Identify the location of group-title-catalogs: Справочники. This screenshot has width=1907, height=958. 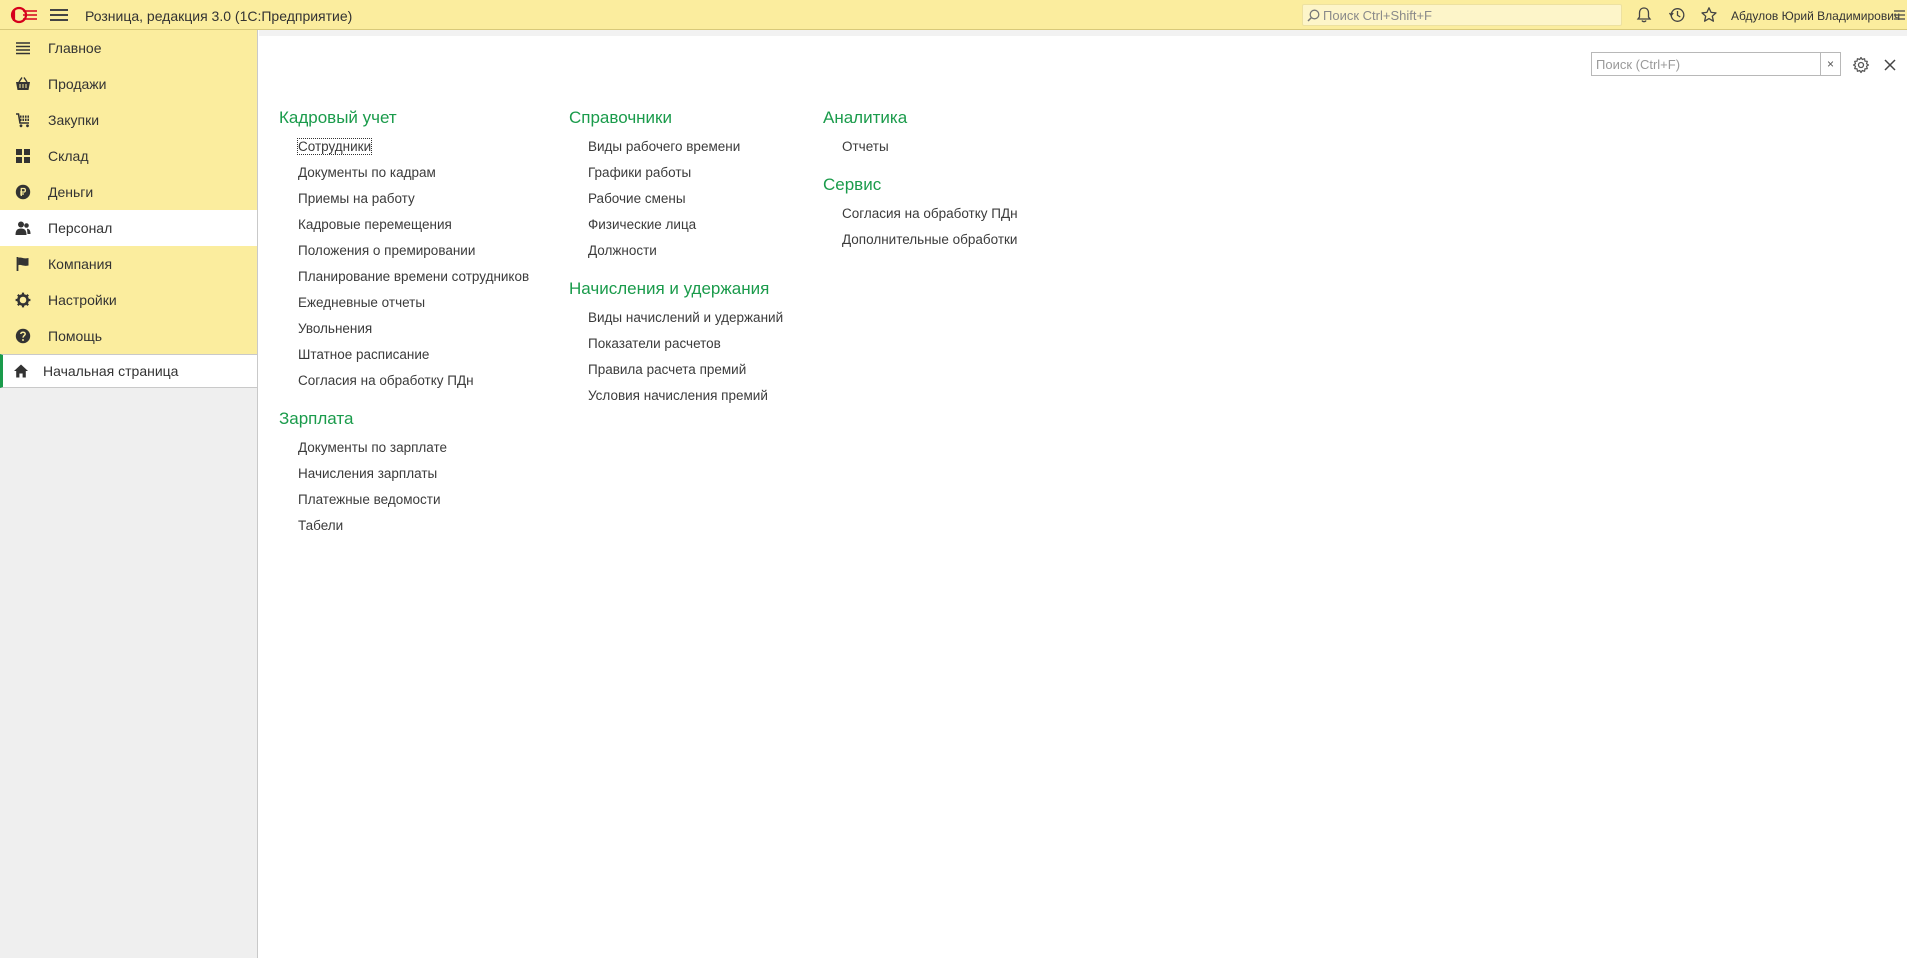
(620, 117).